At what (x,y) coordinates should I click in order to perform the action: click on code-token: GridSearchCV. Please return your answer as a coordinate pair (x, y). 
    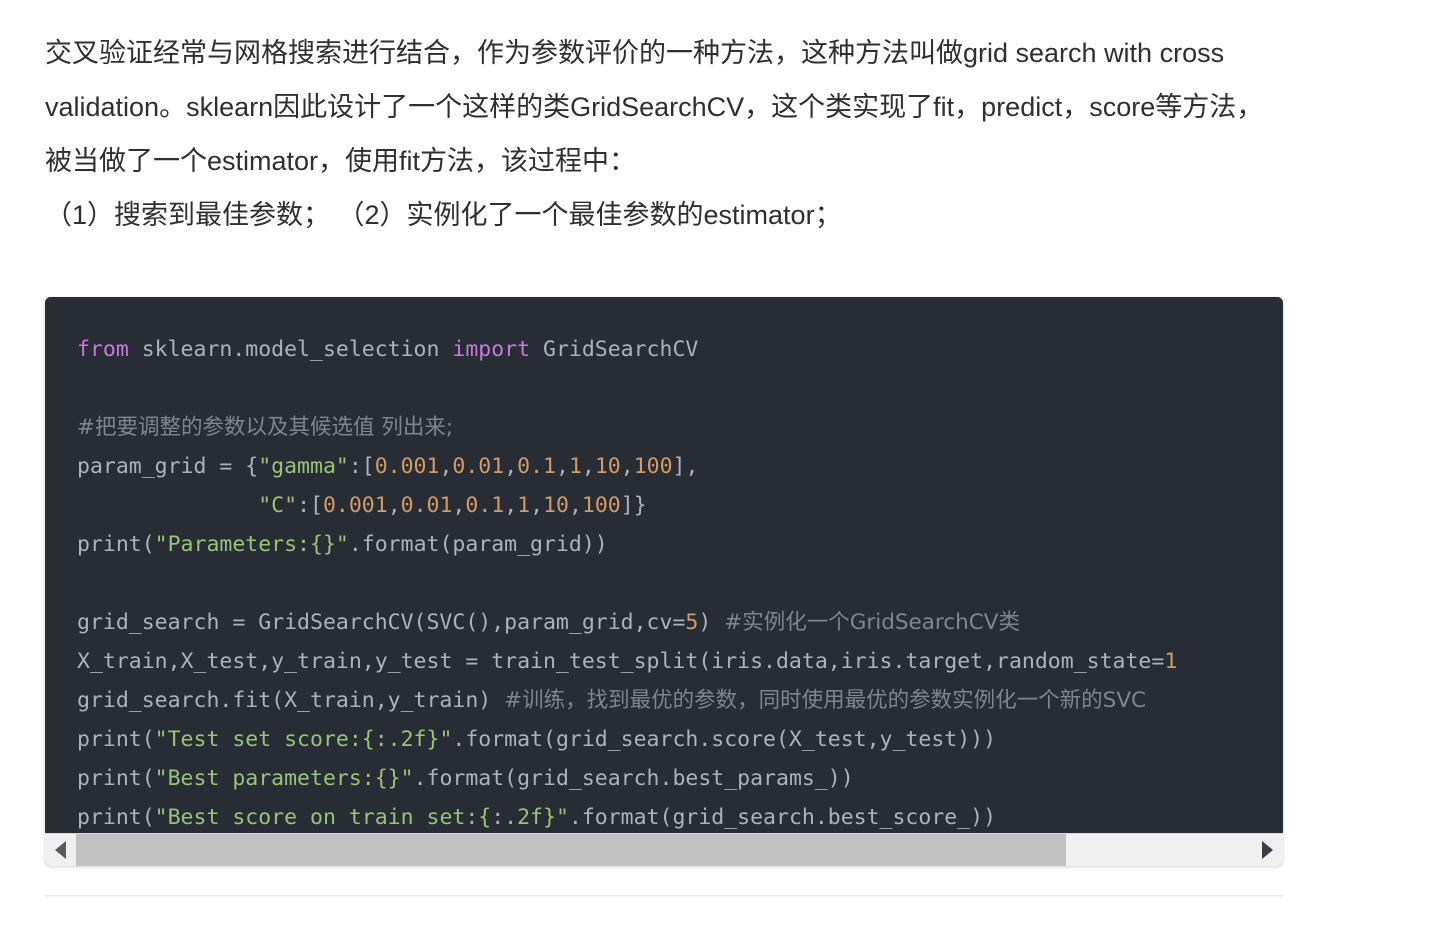
    Looking at the image, I should click on (614, 349).